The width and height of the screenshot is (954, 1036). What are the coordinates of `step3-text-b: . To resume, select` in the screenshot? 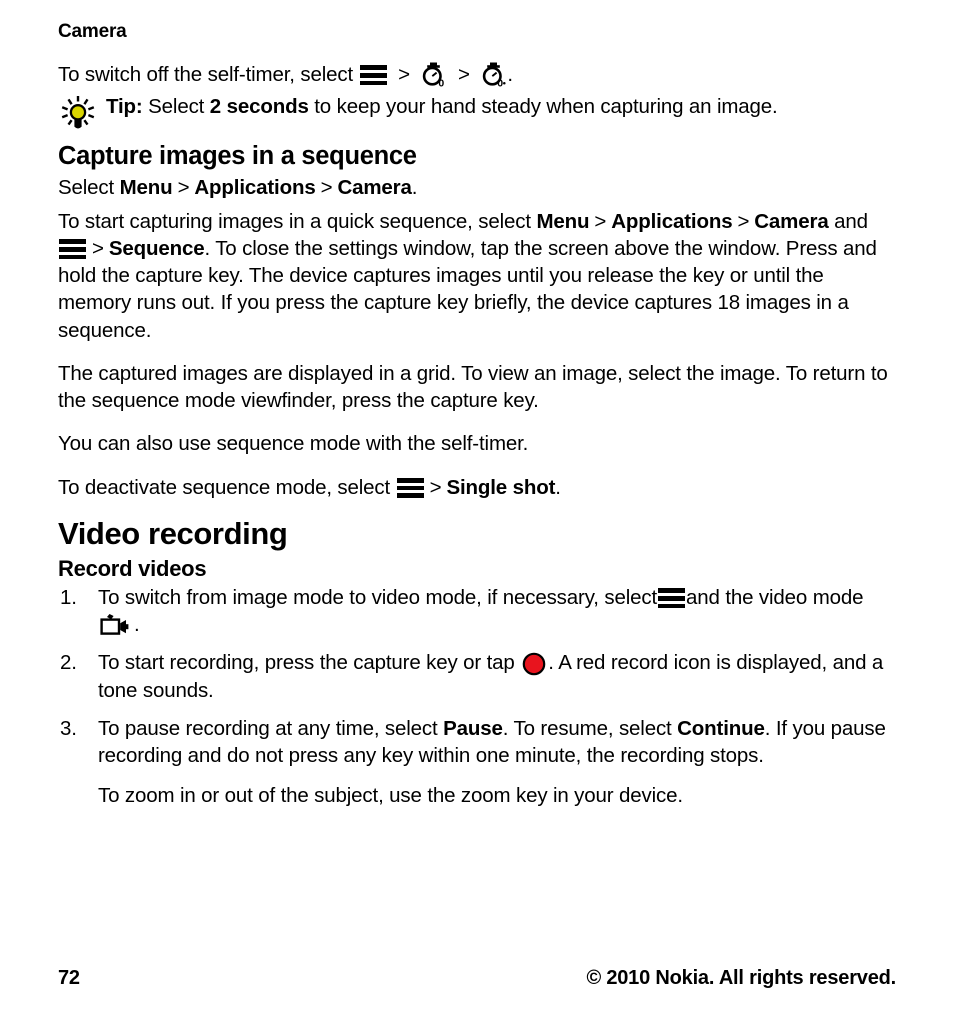 It's located at (590, 728).